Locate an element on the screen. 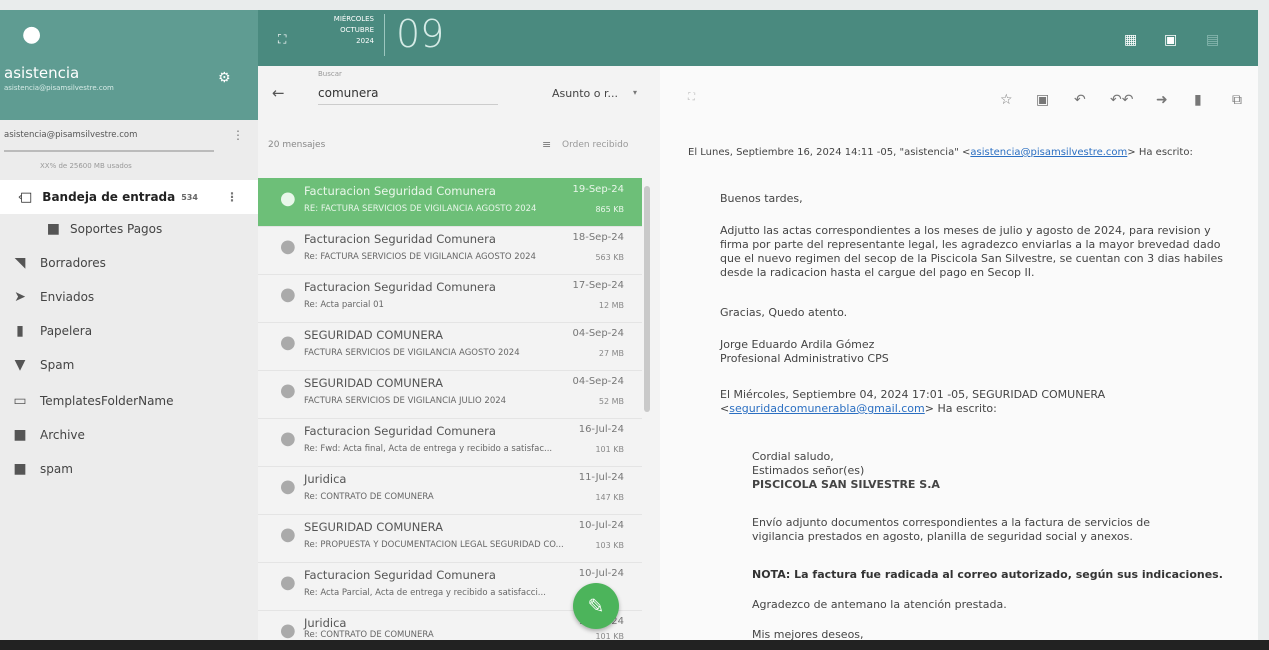  sidebar-item-enviados: ➤ Enviados is located at coordinates (129, 297).